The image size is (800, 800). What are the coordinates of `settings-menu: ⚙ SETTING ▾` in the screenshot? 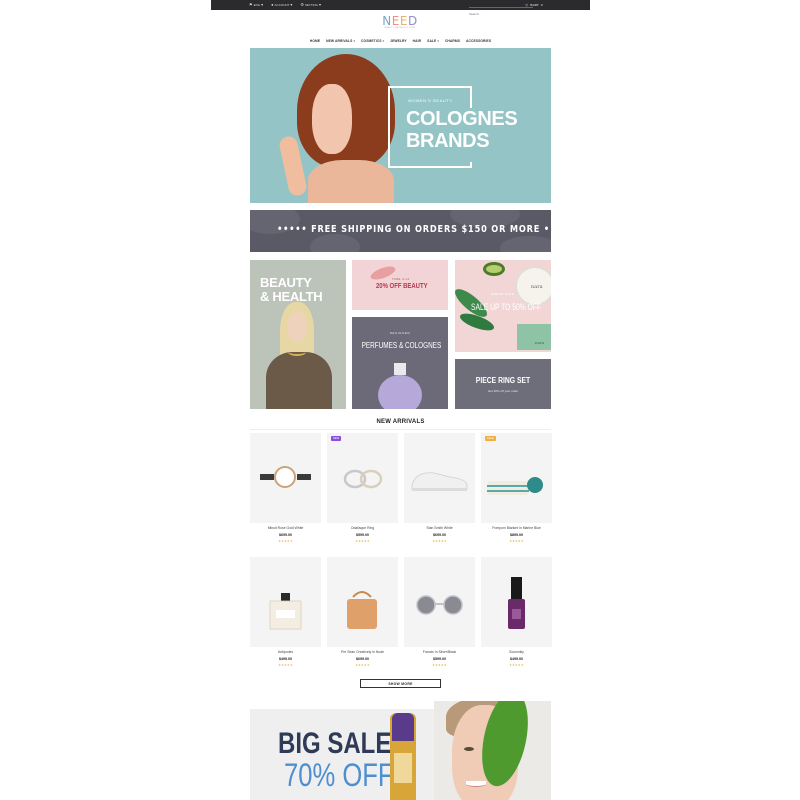 It's located at (311, 5).